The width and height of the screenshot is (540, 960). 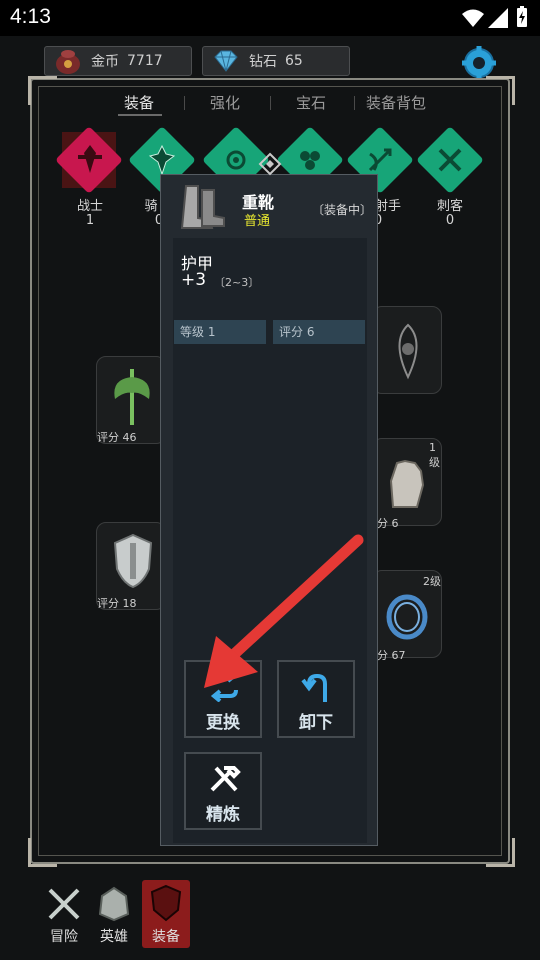 I want to click on stat-value: +3, so click(x=194, y=280).